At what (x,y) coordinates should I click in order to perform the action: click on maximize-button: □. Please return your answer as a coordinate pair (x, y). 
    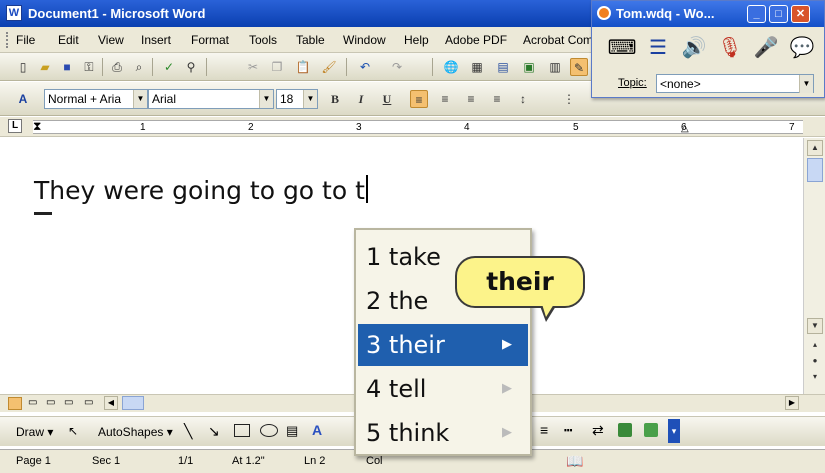
    Looking at the image, I should click on (778, 14).